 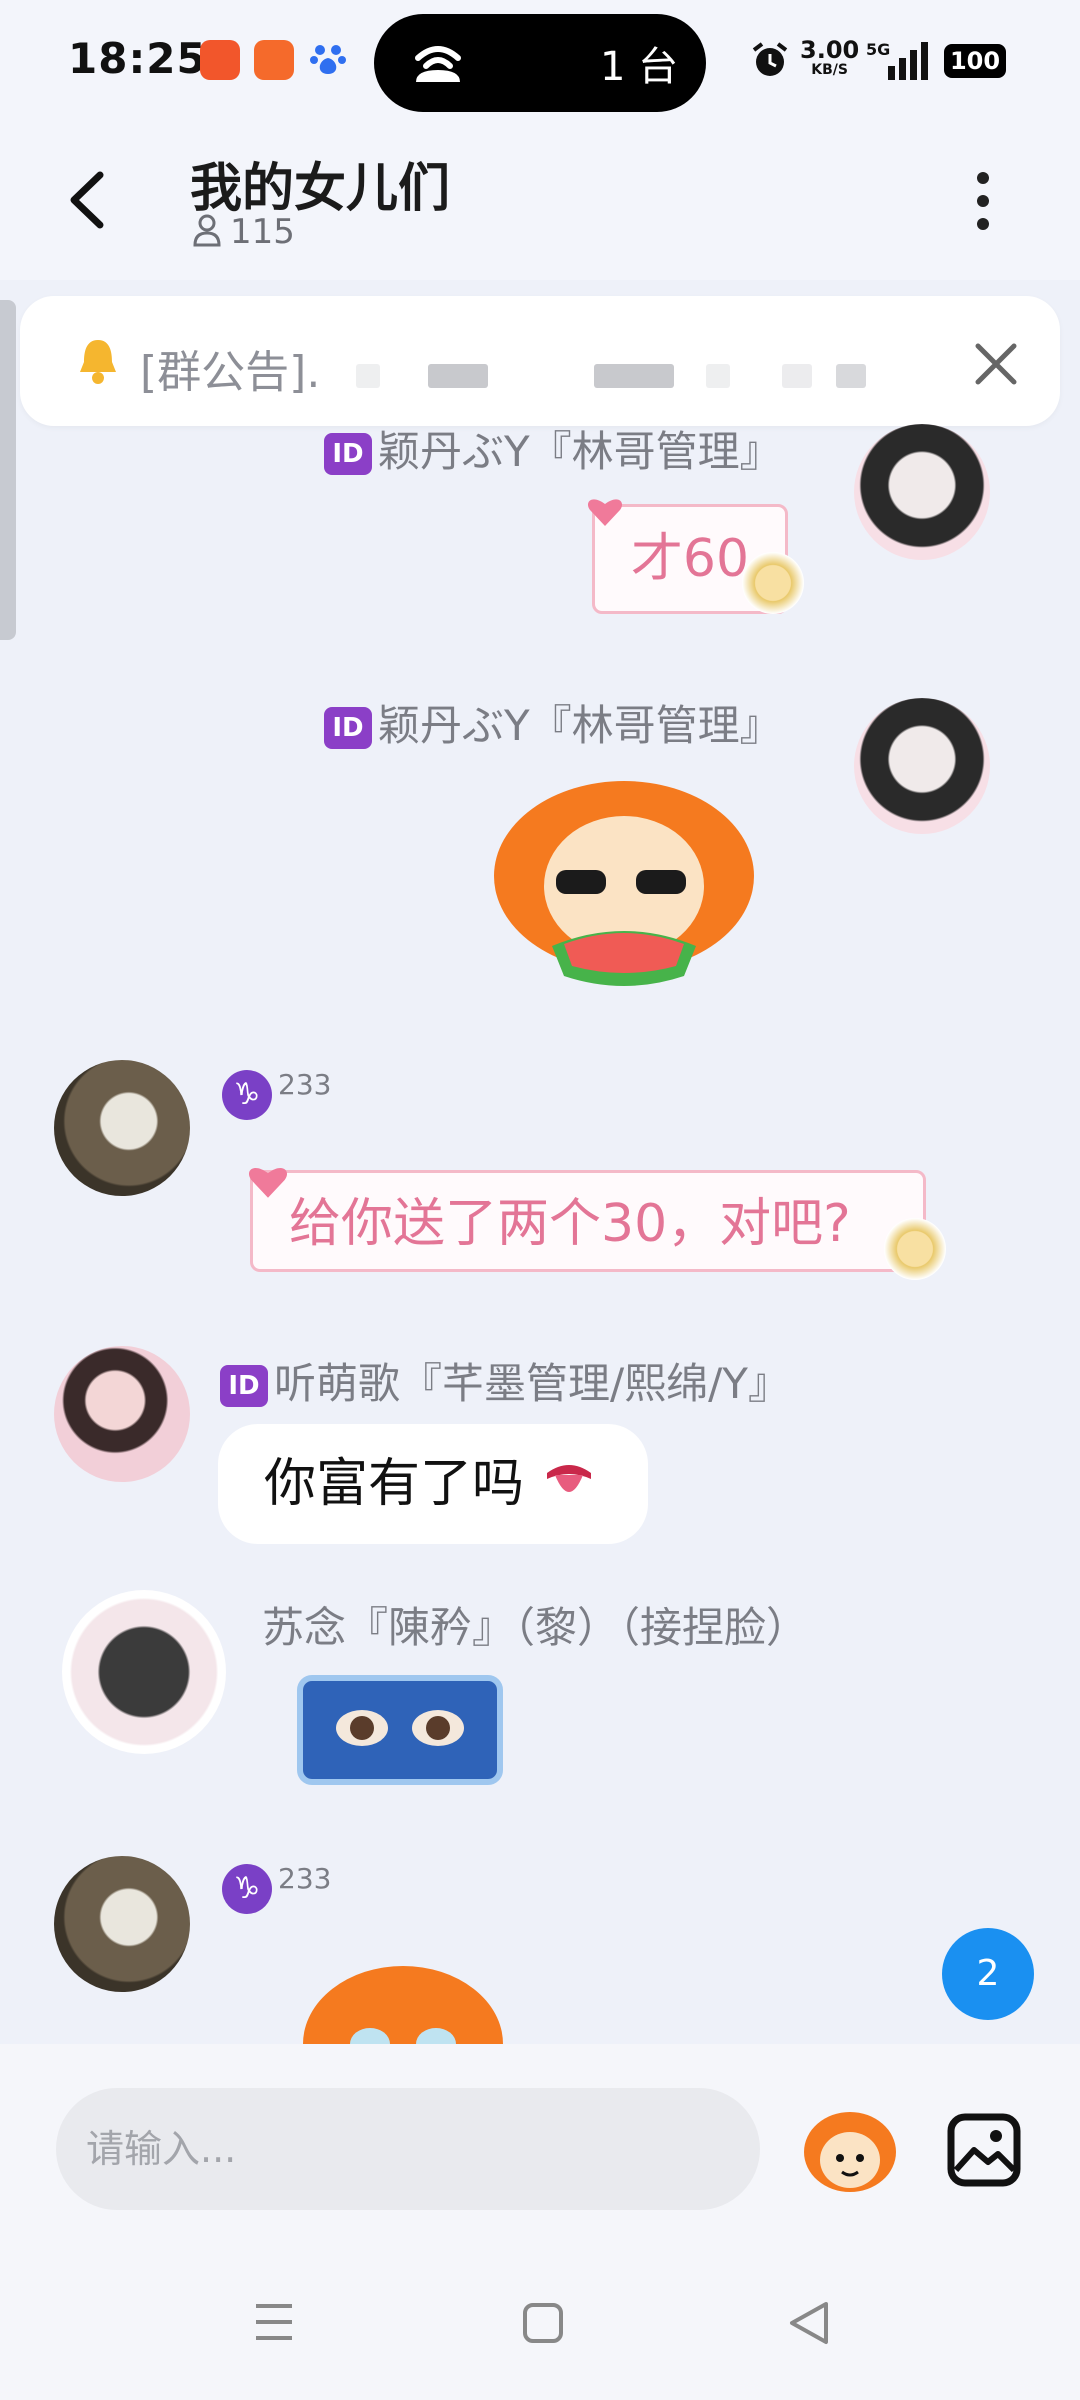 I want to click on message-bubble: 你富有了吗, so click(x=433, y=1484).